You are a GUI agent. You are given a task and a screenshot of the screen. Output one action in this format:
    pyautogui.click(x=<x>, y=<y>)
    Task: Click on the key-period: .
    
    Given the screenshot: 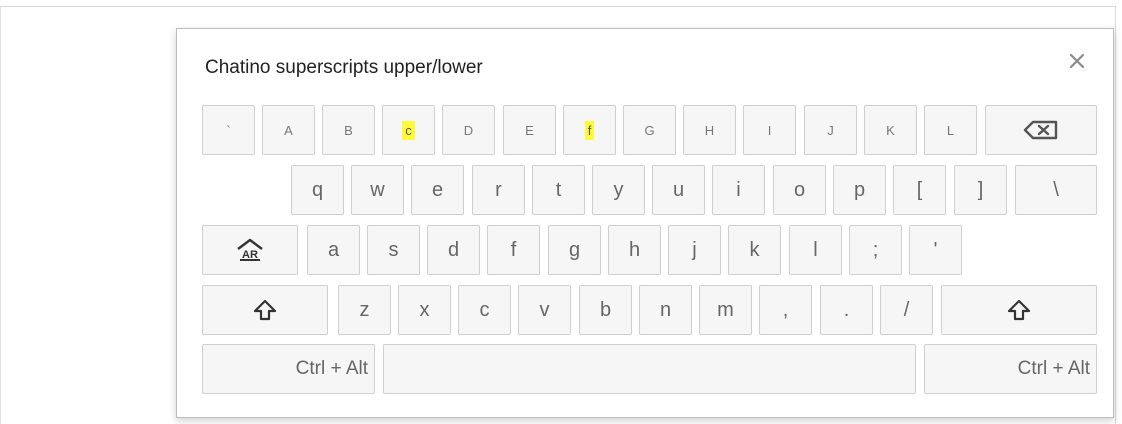 What is the action you would take?
    pyautogui.click(x=846, y=310)
    